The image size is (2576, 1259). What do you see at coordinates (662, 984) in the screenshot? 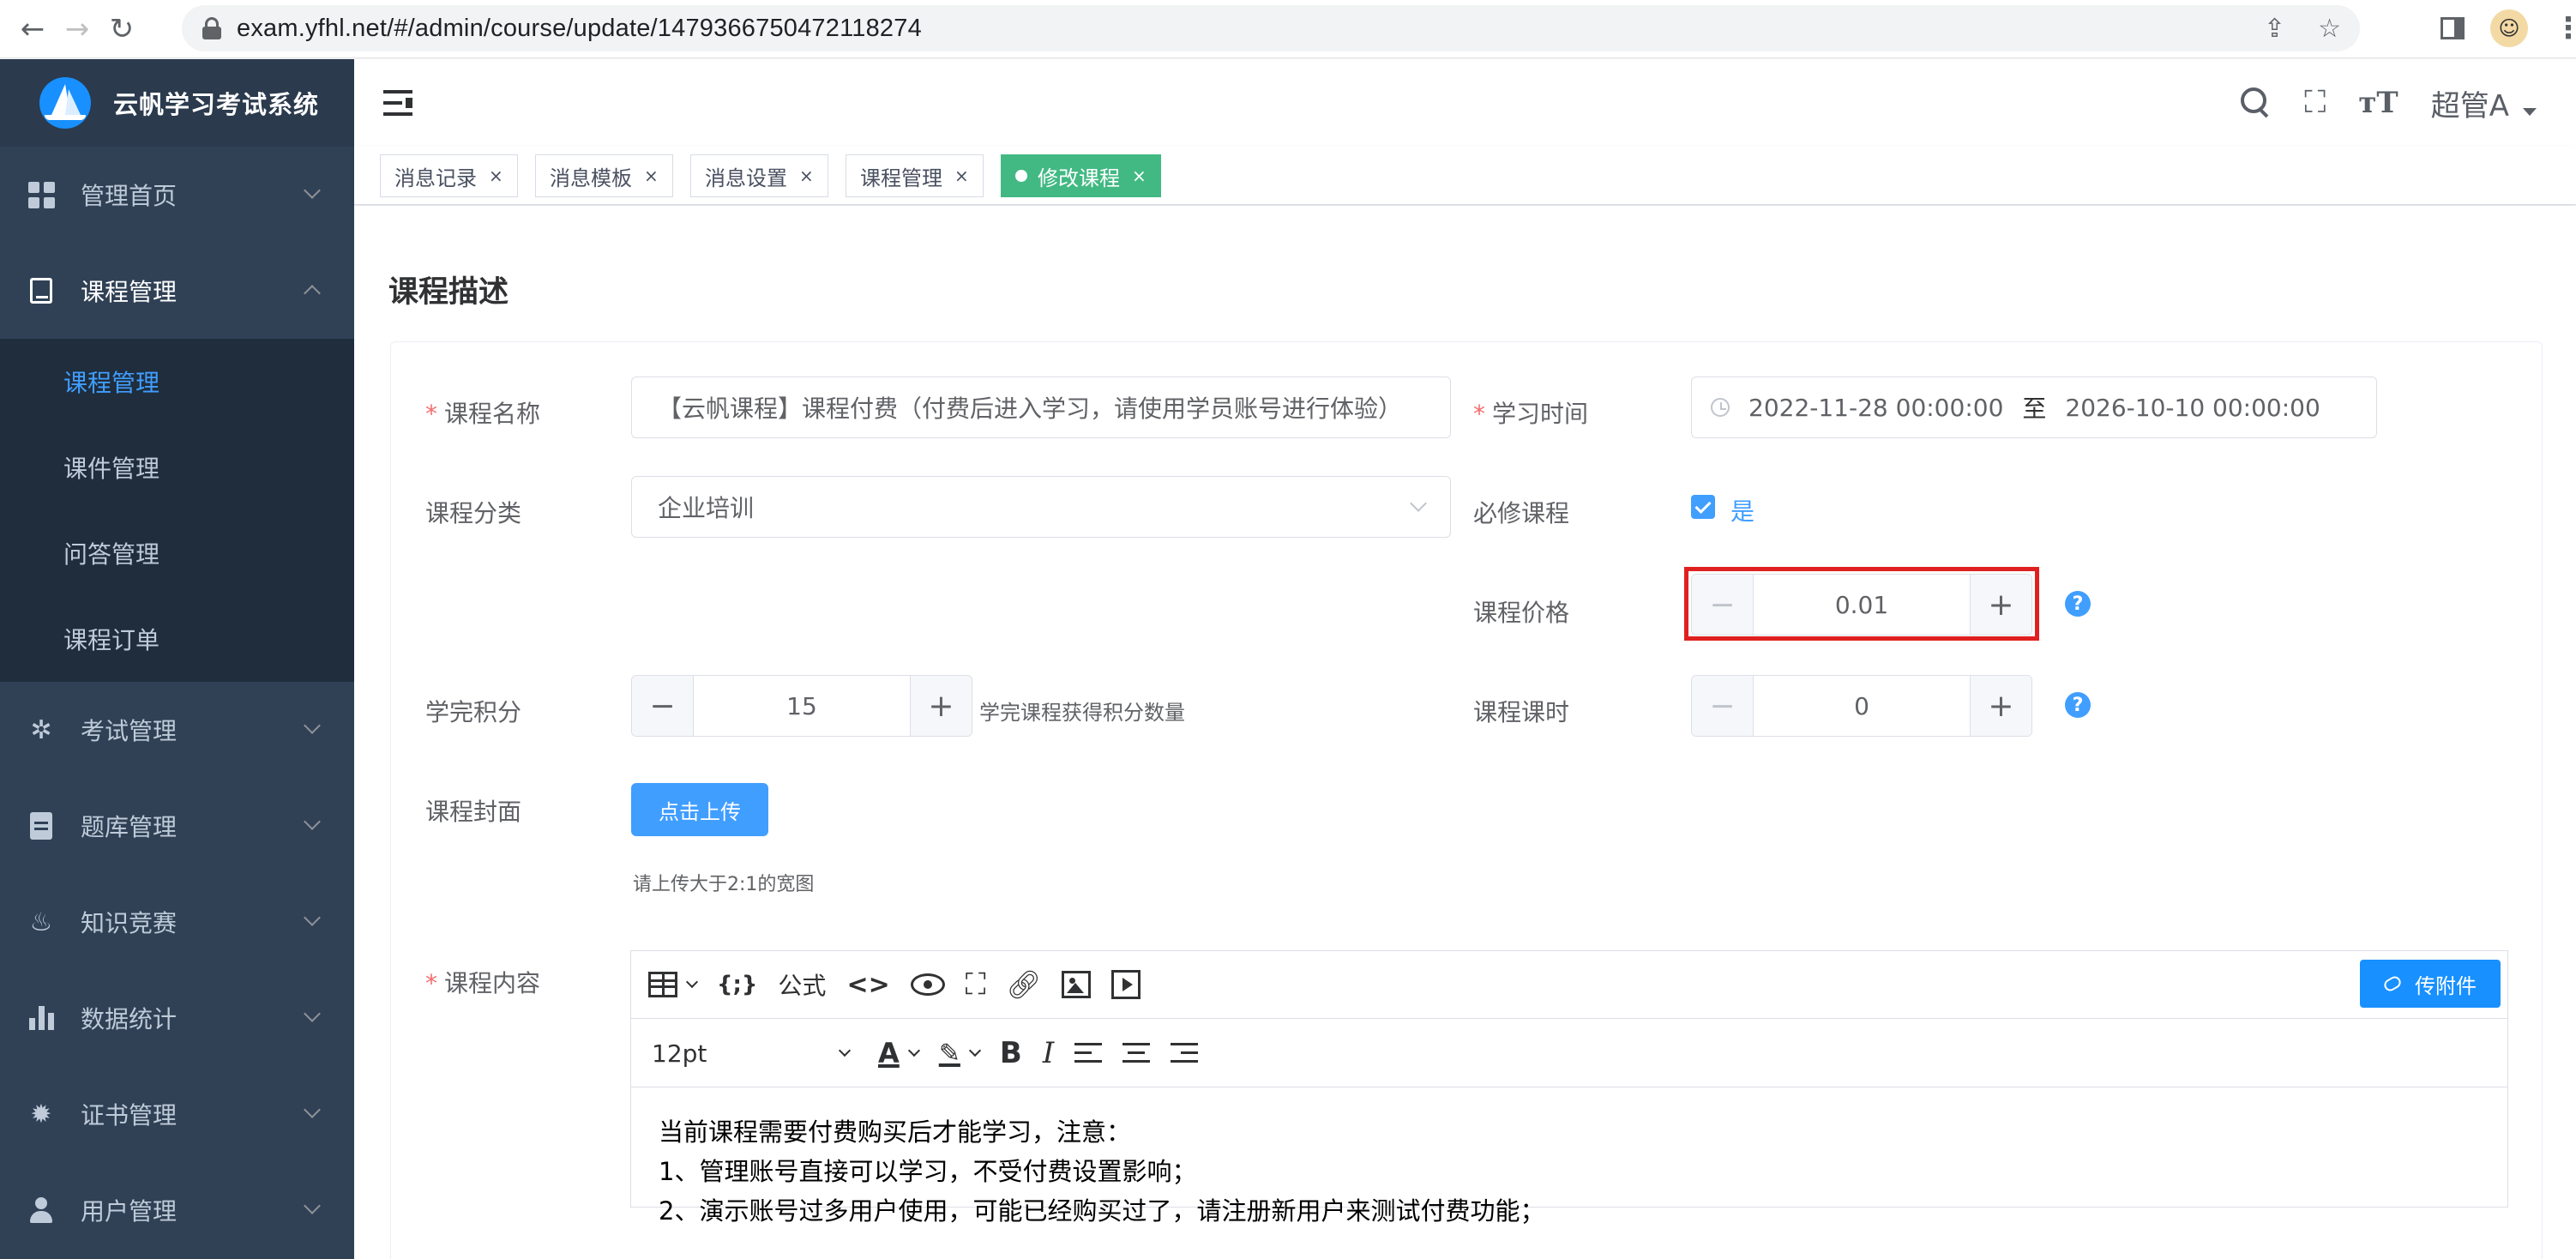
I see `table-icon` at bounding box center [662, 984].